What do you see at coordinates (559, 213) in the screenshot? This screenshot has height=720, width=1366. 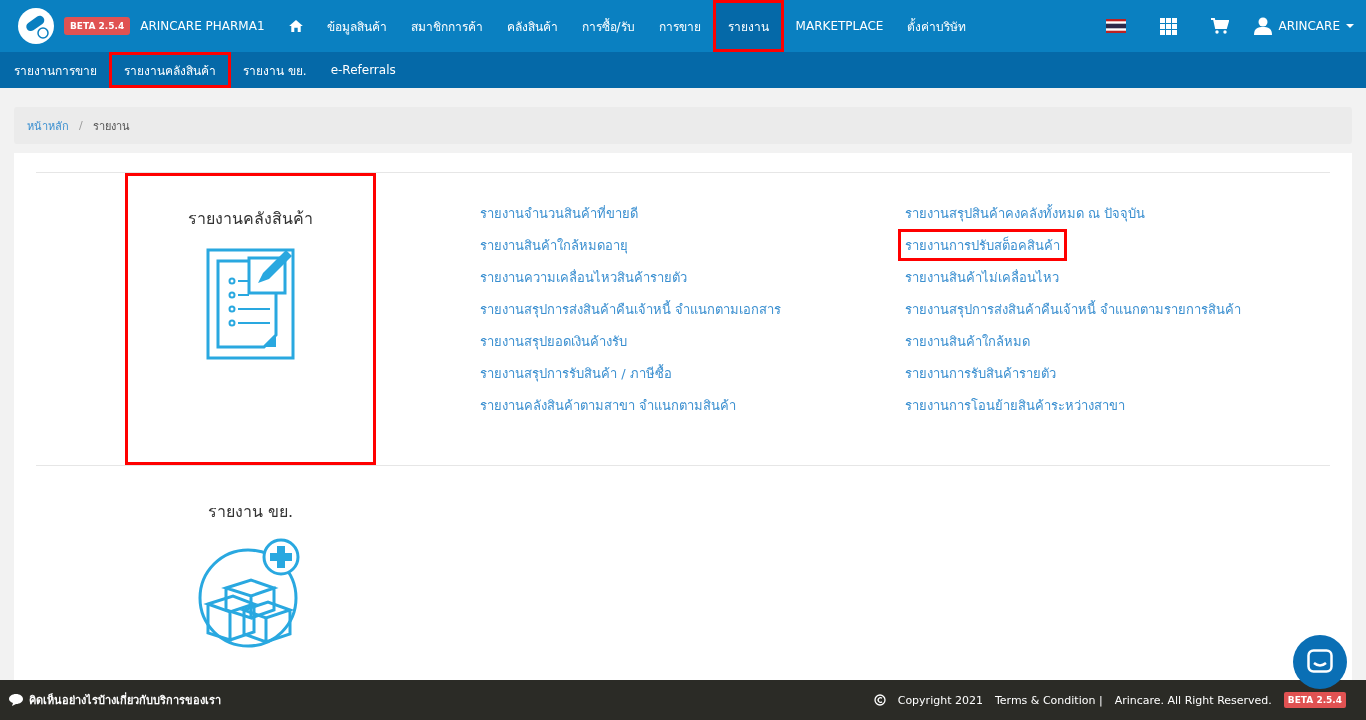 I see `report-link: รายงานจำนวนสินค้าที่ขายดี` at bounding box center [559, 213].